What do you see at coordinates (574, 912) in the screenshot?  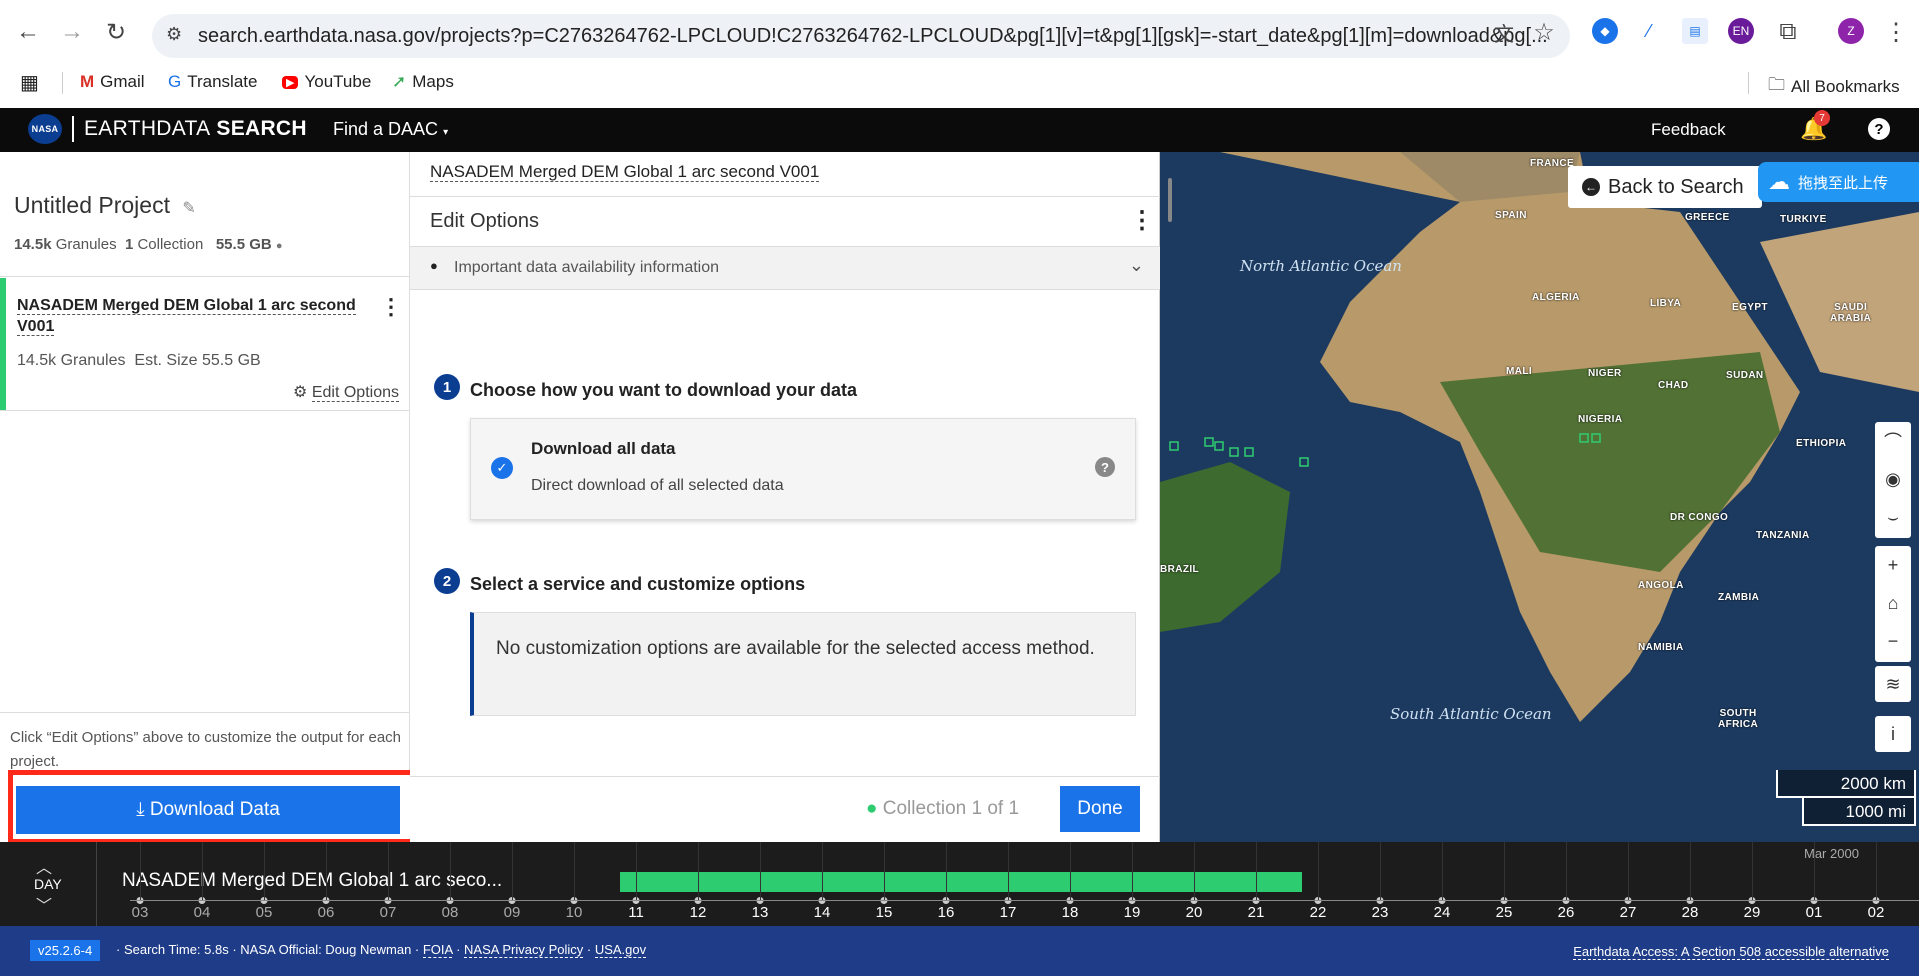 I see `timeline-tick-label: 10` at bounding box center [574, 912].